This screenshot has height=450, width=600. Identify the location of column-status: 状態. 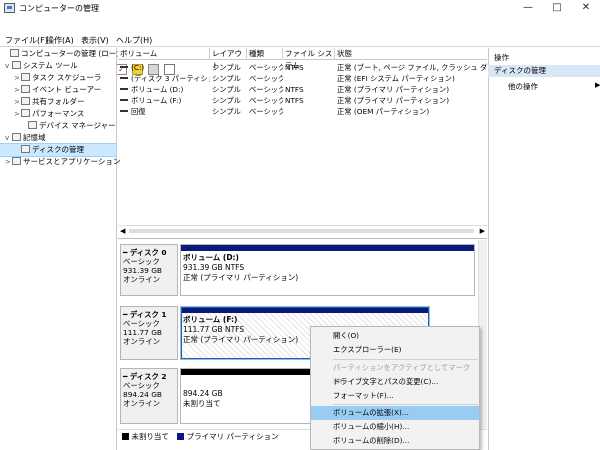
(411, 54).